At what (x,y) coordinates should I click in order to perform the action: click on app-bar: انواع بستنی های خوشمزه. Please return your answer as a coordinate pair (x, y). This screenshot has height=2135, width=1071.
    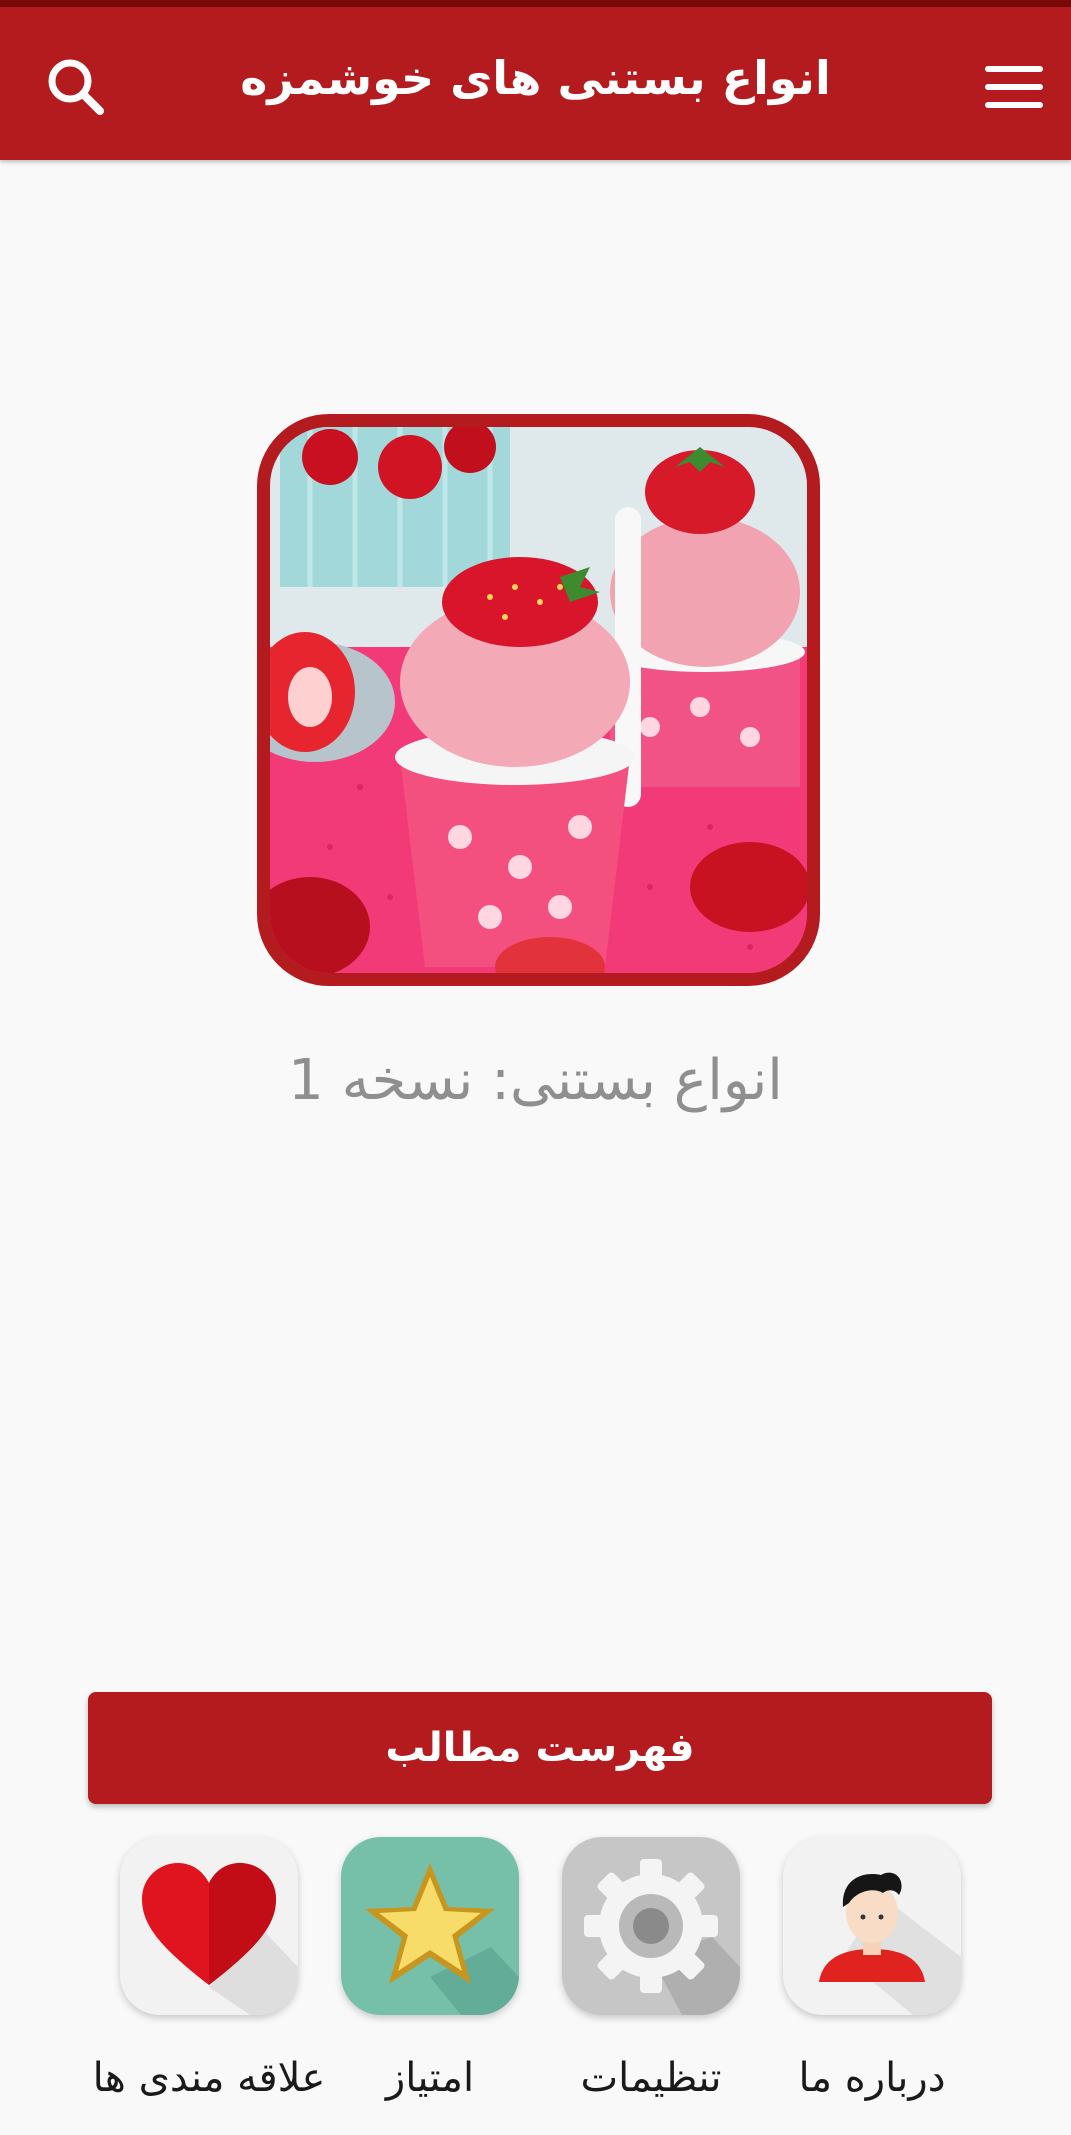
    Looking at the image, I should click on (535, 83).